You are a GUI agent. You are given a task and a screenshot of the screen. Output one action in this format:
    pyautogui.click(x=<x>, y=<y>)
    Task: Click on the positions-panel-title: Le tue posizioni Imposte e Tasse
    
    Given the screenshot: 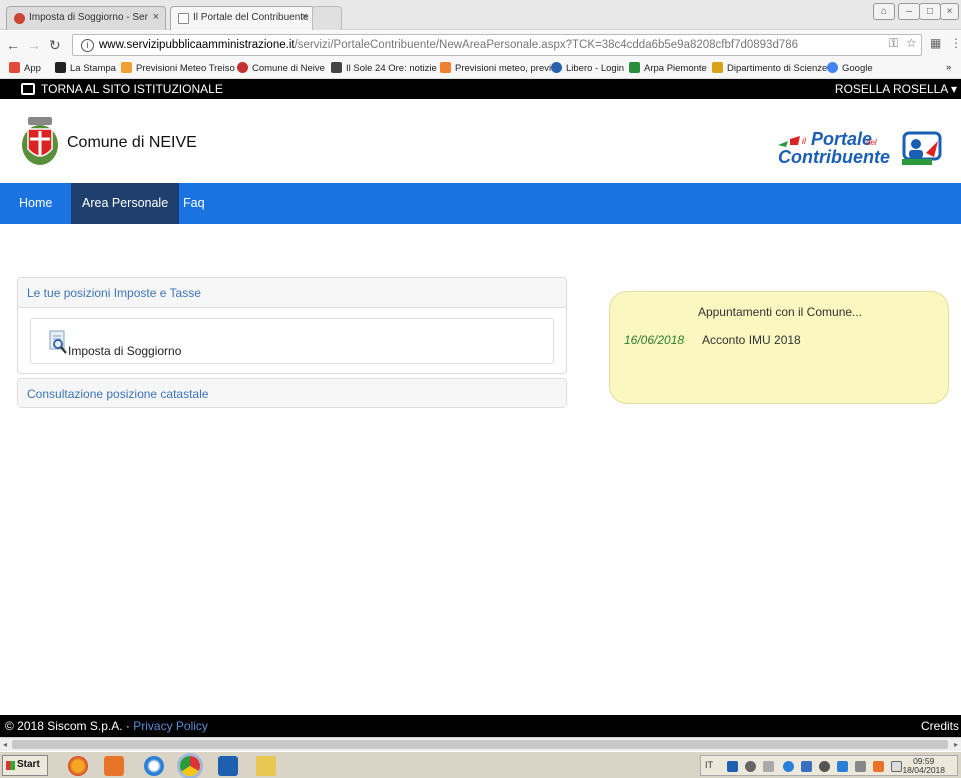 What is the action you would take?
    pyautogui.click(x=292, y=293)
    